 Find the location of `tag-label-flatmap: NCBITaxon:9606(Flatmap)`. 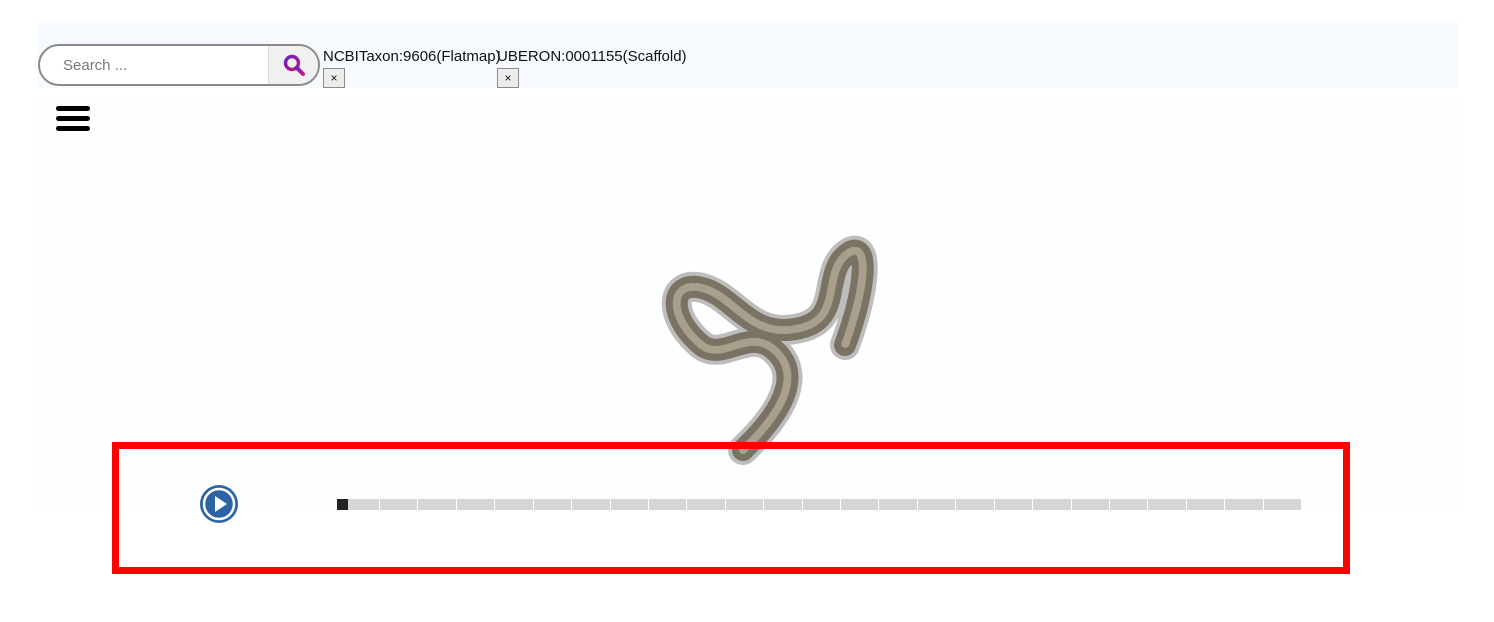

tag-label-flatmap: NCBITaxon:9606(Flatmap) is located at coordinates (412, 56).